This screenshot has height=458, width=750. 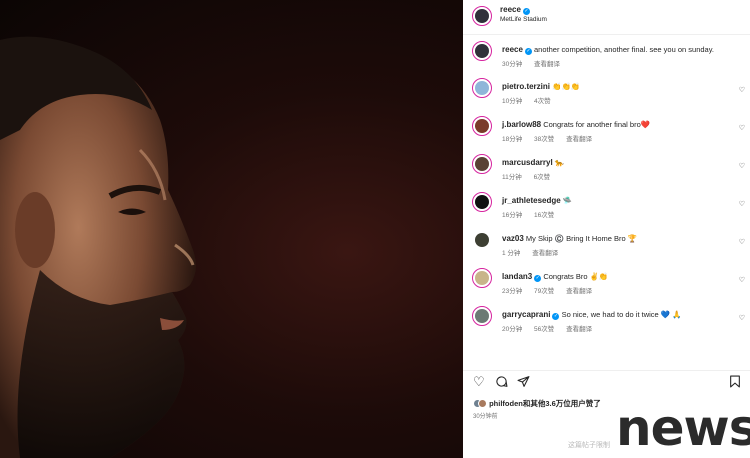 What do you see at coordinates (531, 100) in the screenshot?
I see `comment-meta: 10分钟 4次赞` at bounding box center [531, 100].